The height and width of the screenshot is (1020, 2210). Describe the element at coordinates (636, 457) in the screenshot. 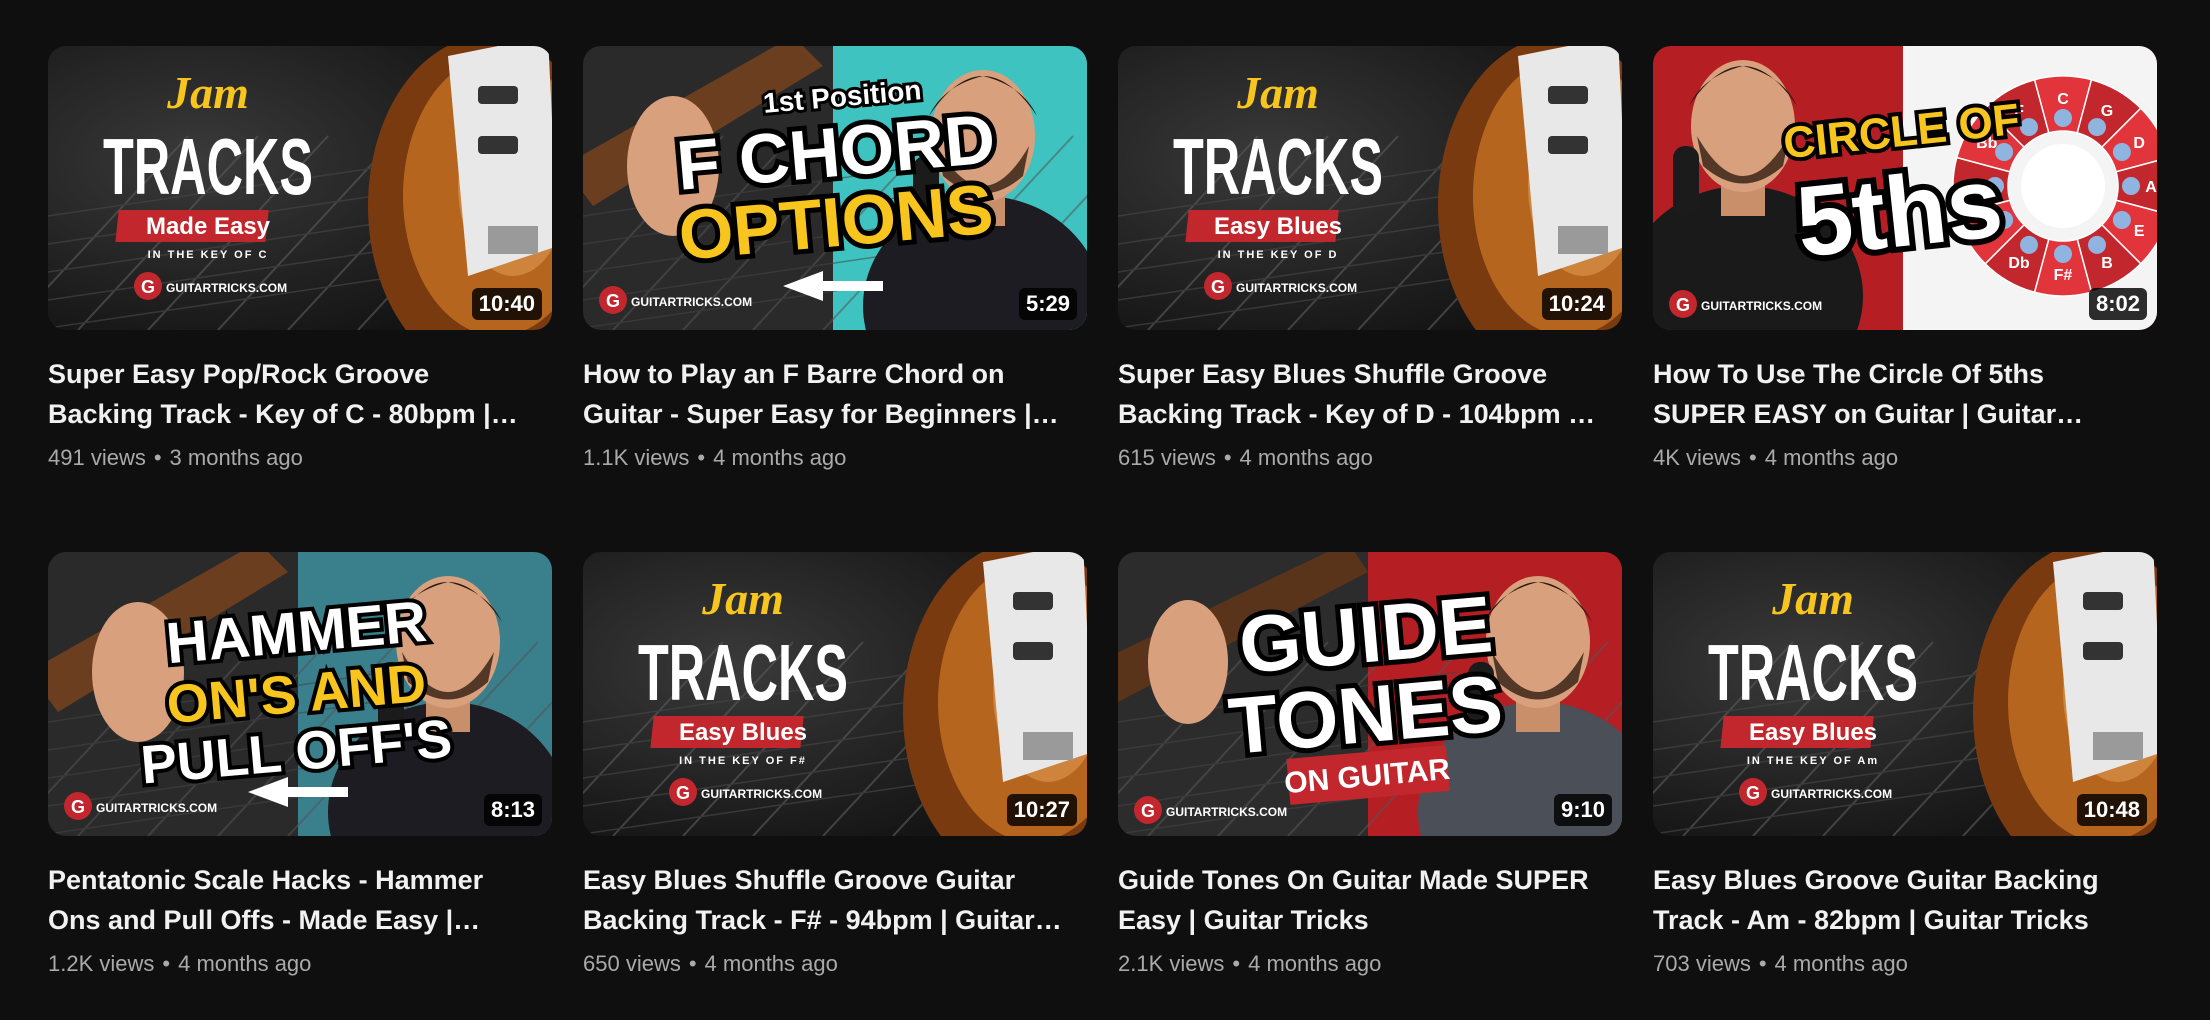

I see `view-count: 1.1K views` at that location.